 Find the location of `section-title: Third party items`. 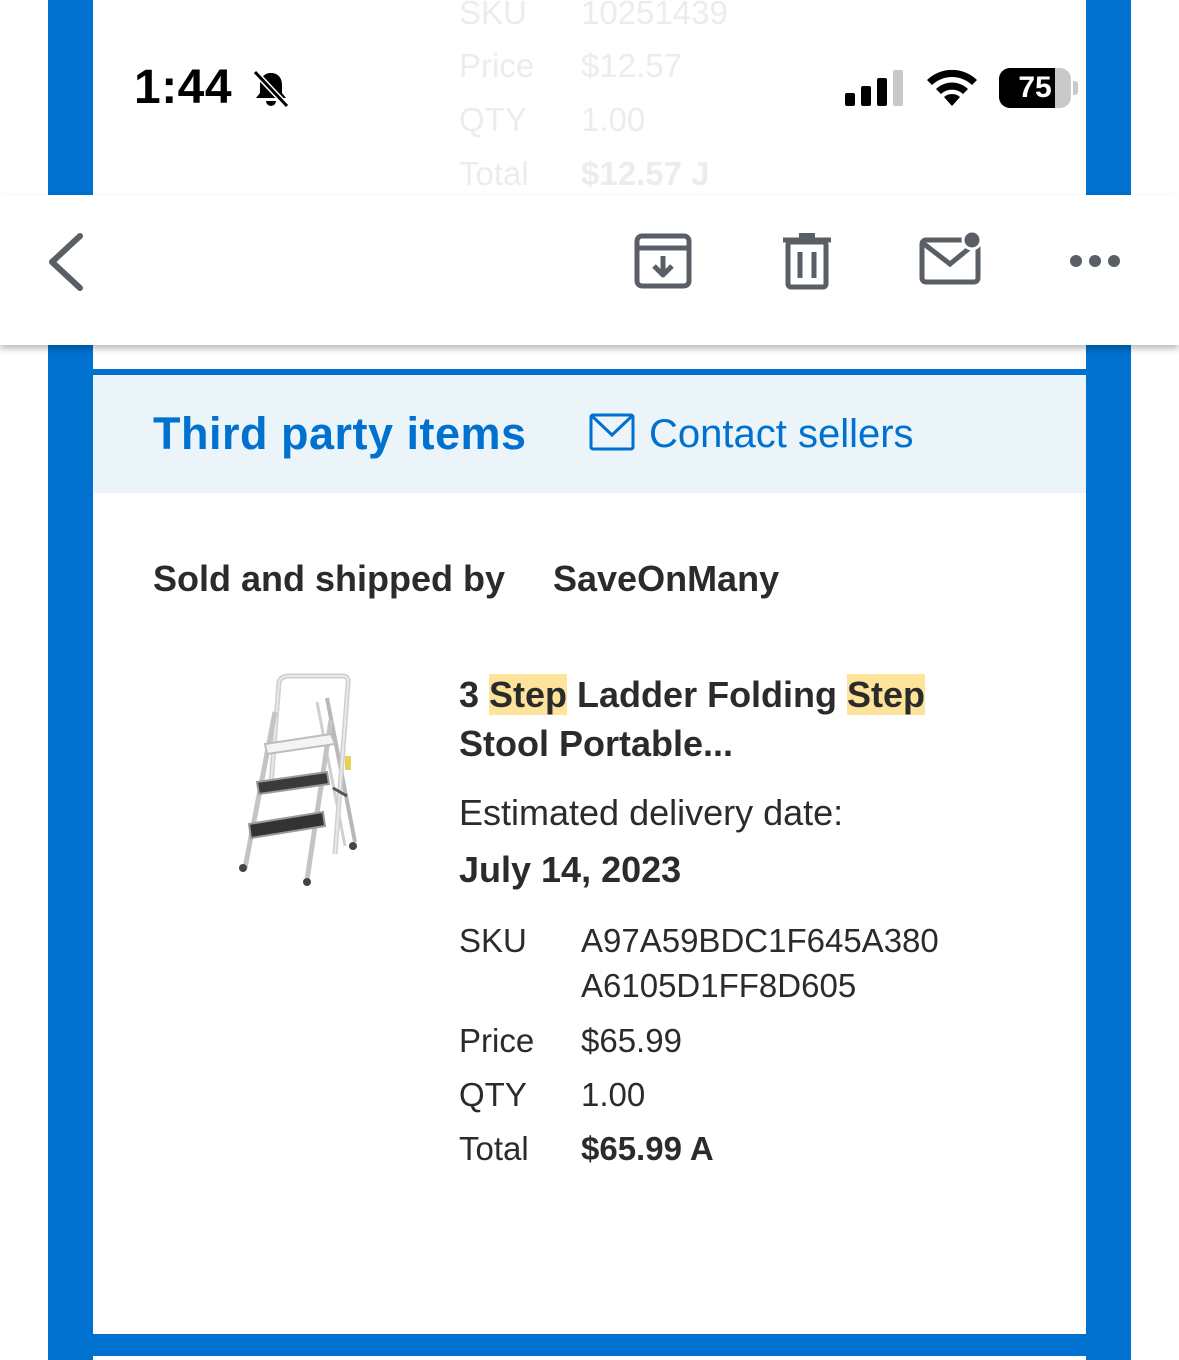

section-title: Third party items is located at coordinates (340, 433).